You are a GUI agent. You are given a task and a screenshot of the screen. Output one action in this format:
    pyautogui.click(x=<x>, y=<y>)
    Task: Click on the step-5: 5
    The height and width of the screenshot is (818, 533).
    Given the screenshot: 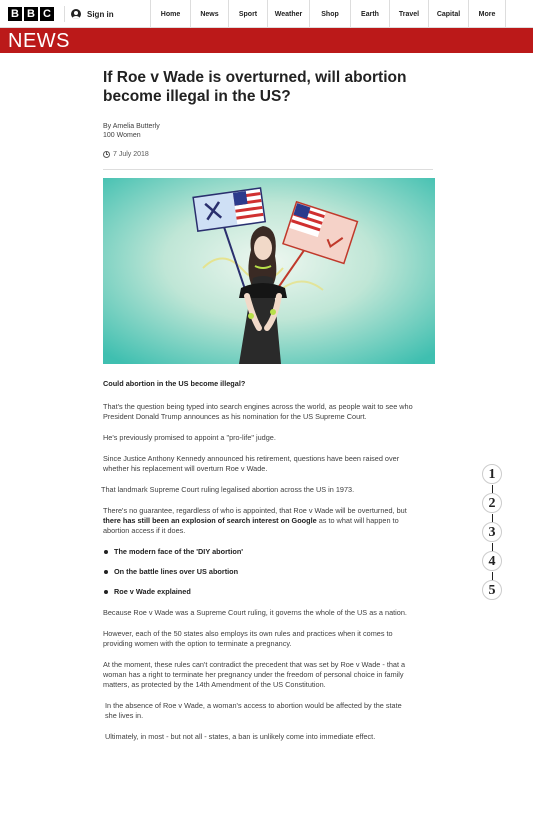 What is the action you would take?
    pyautogui.click(x=492, y=590)
    